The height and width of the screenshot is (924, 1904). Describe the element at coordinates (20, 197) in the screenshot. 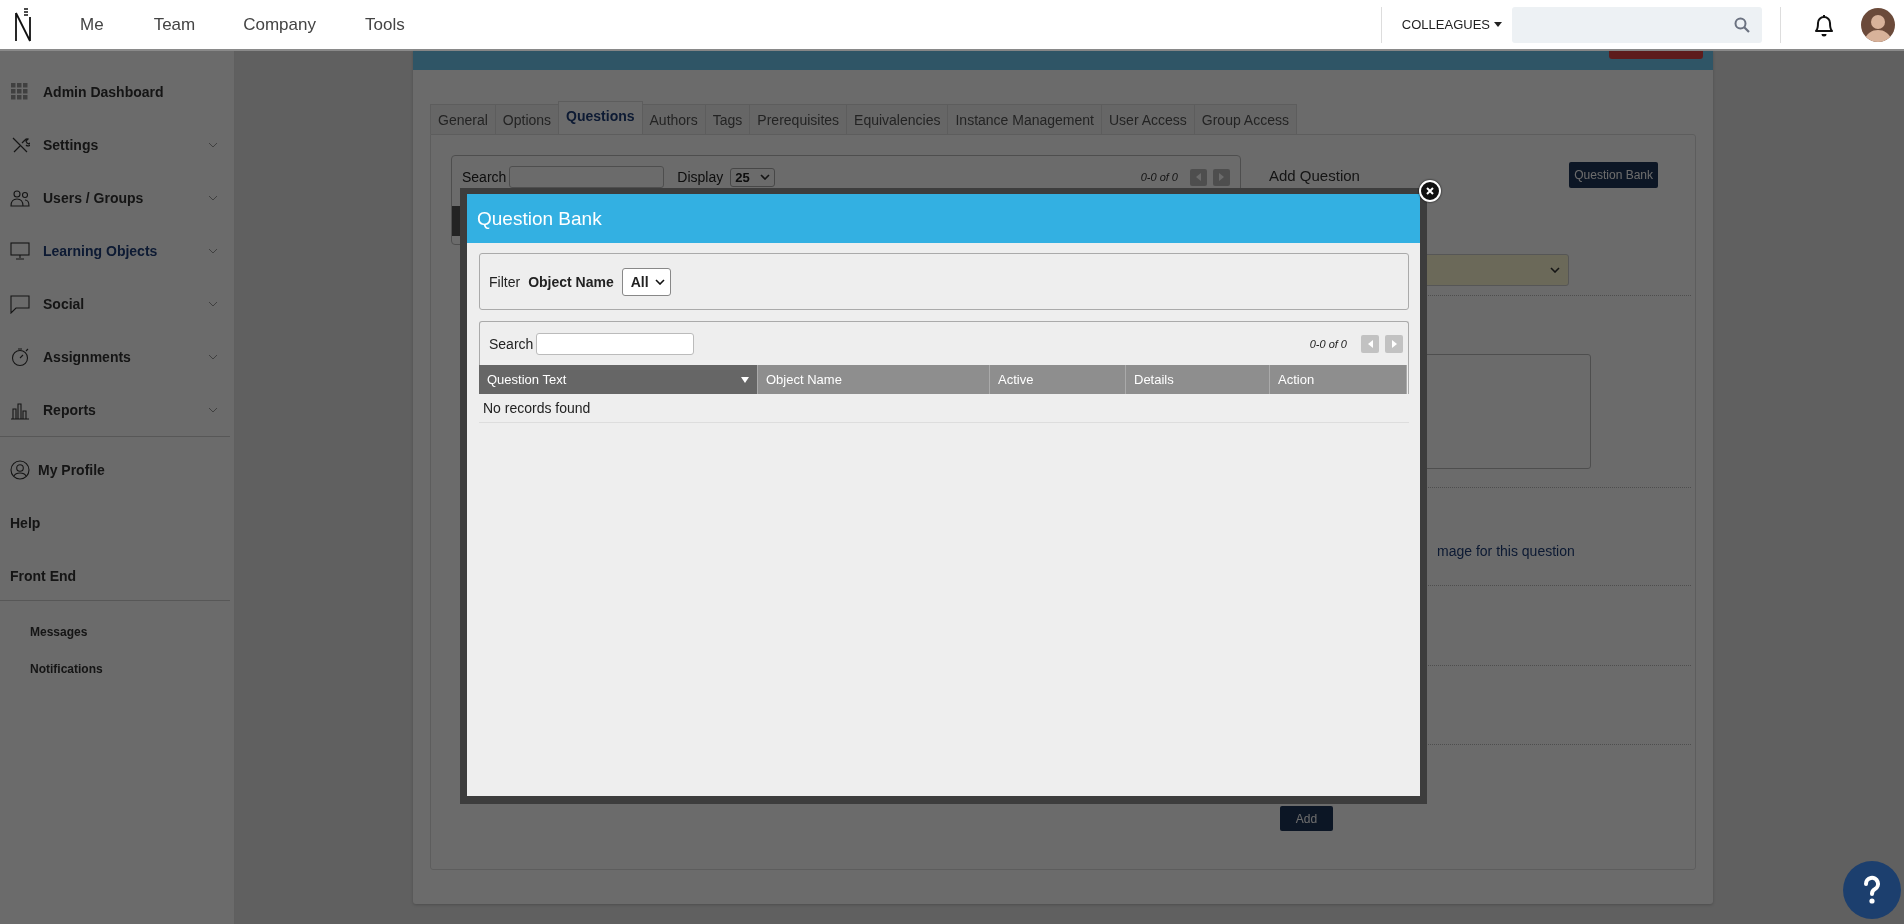

I see `users-icon` at that location.